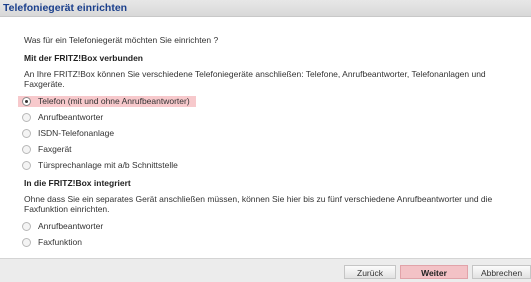 This screenshot has width=531, height=282. What do you see at coordinates (65, 8) in the screenshot?
I see `window-title: Telefoniegerät einrichten` at bounding box center [65, 8].